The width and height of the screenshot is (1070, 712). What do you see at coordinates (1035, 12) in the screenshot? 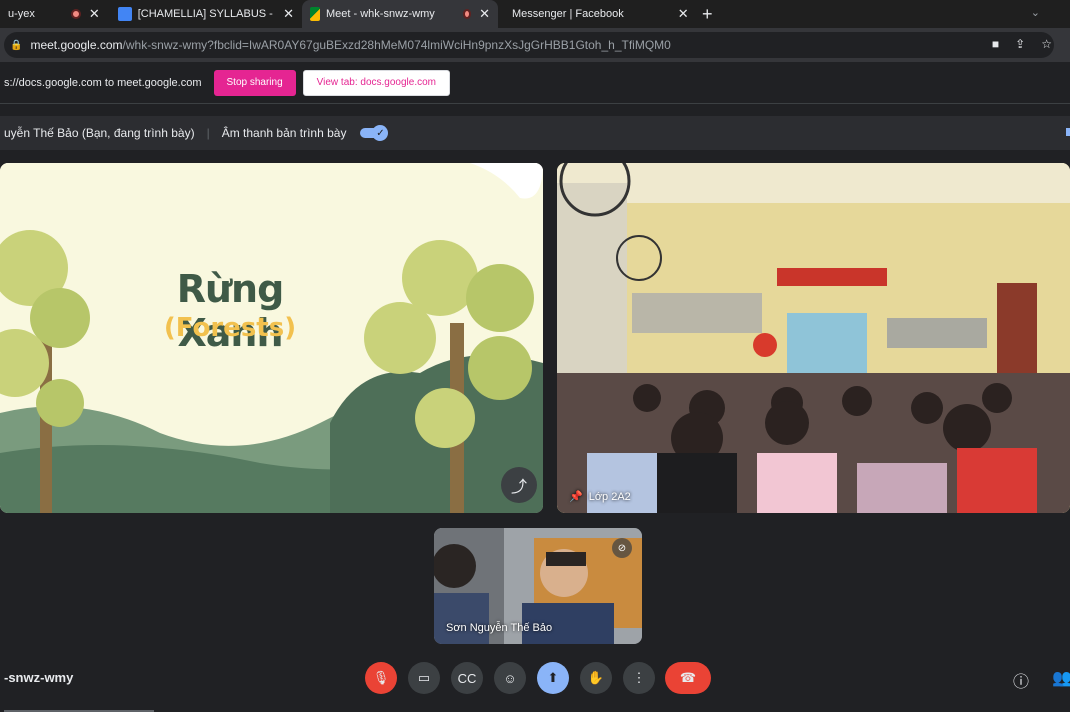
I see `tab-search-icon: ⌄` at bounding box center [1035, 12].